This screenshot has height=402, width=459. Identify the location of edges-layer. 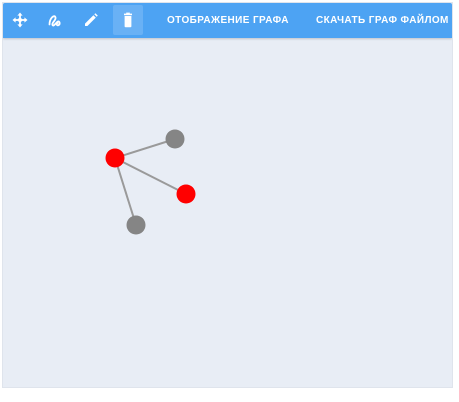
(150, 182).